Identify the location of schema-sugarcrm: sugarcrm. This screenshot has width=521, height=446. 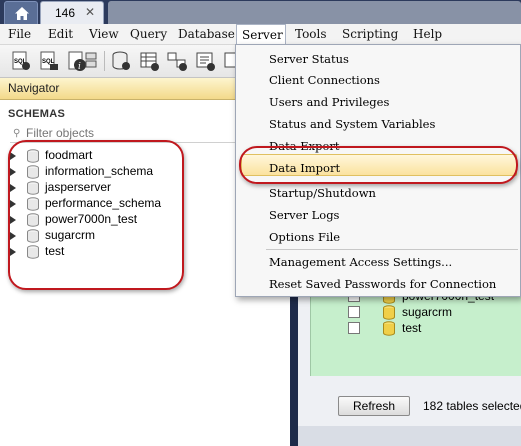
(100, 236).